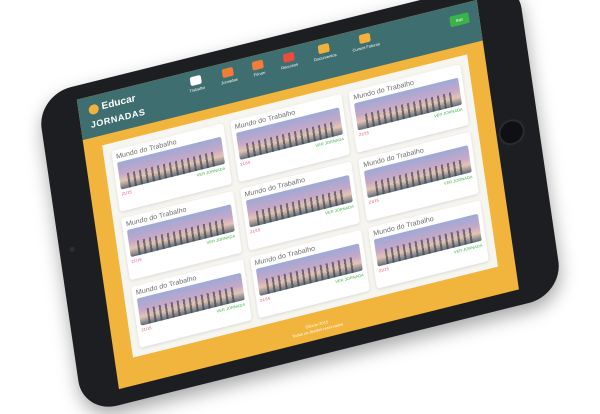  What do you see at coordinates (258, 65) in the screenshot?
I see `forum-icon` at bounding box center [258, 65].